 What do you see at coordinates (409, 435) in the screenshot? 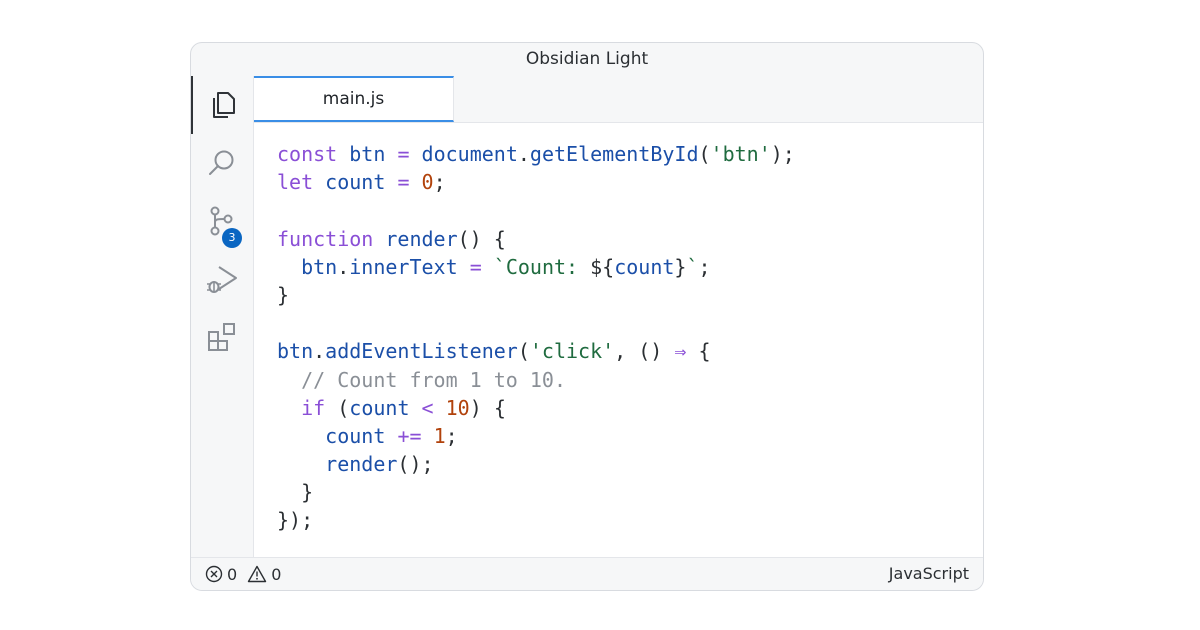
I see `code-token: +=` at bounding box center [409, 435].